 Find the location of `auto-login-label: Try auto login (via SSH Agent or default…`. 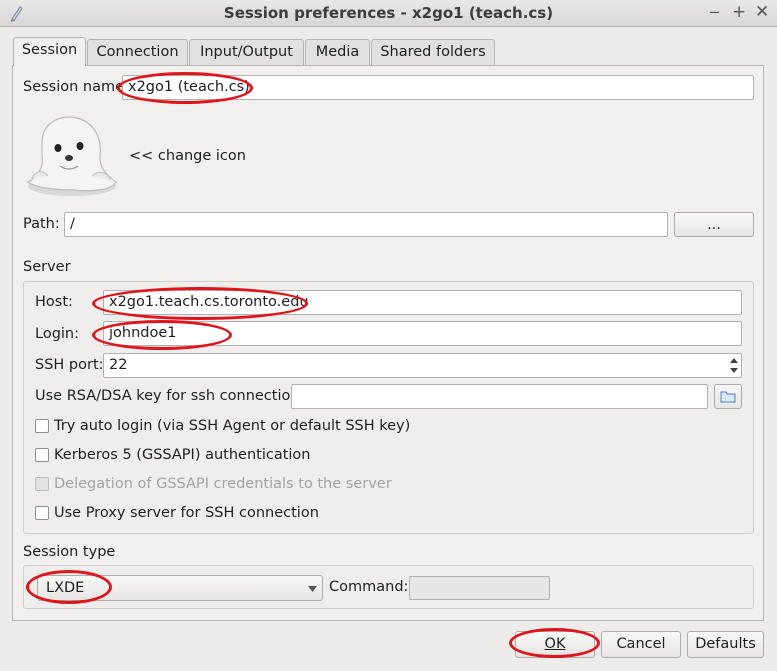

auto-login-label: Try auto login (via SSH Agent or default… is located at coordinates (232, 426).